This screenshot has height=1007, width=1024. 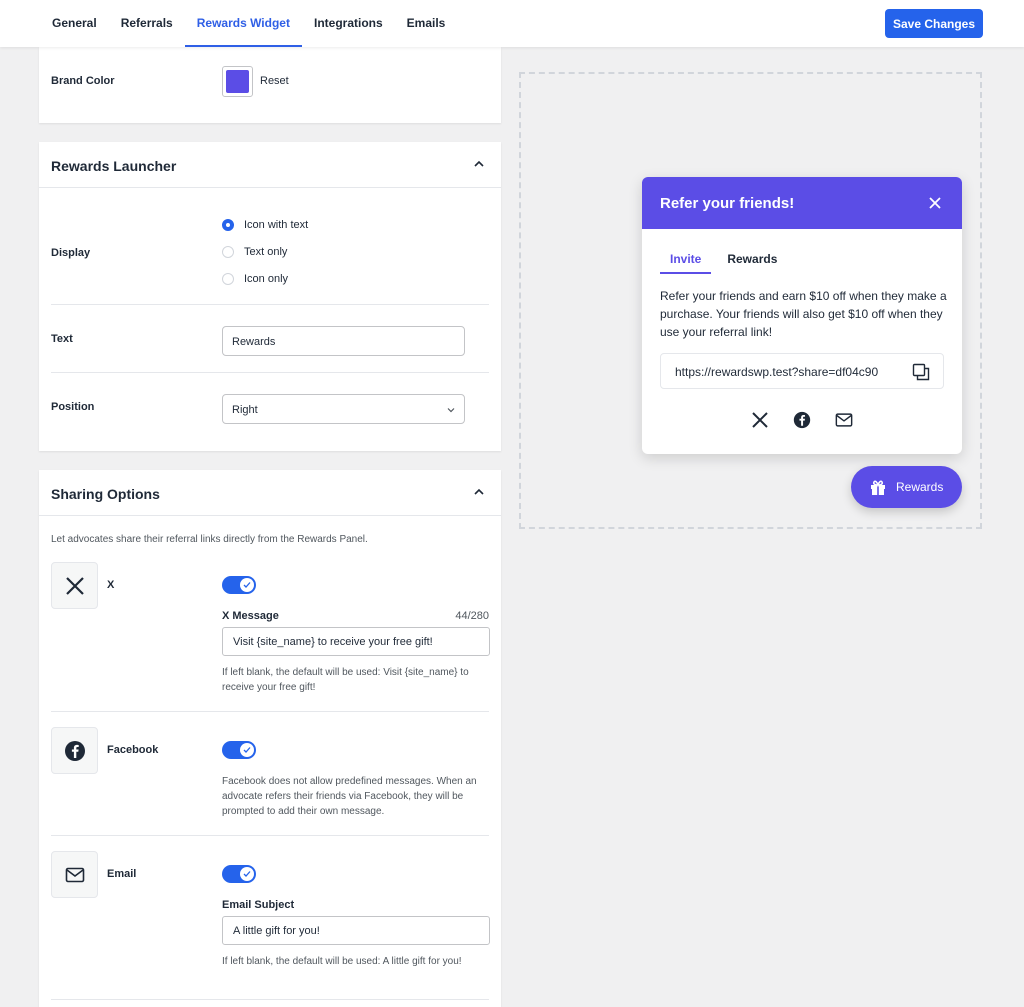 What do you see at coordinates (276, 225) in the screenshot?
I see `radio-label: Icon with text` at bounding box center [276, 225].